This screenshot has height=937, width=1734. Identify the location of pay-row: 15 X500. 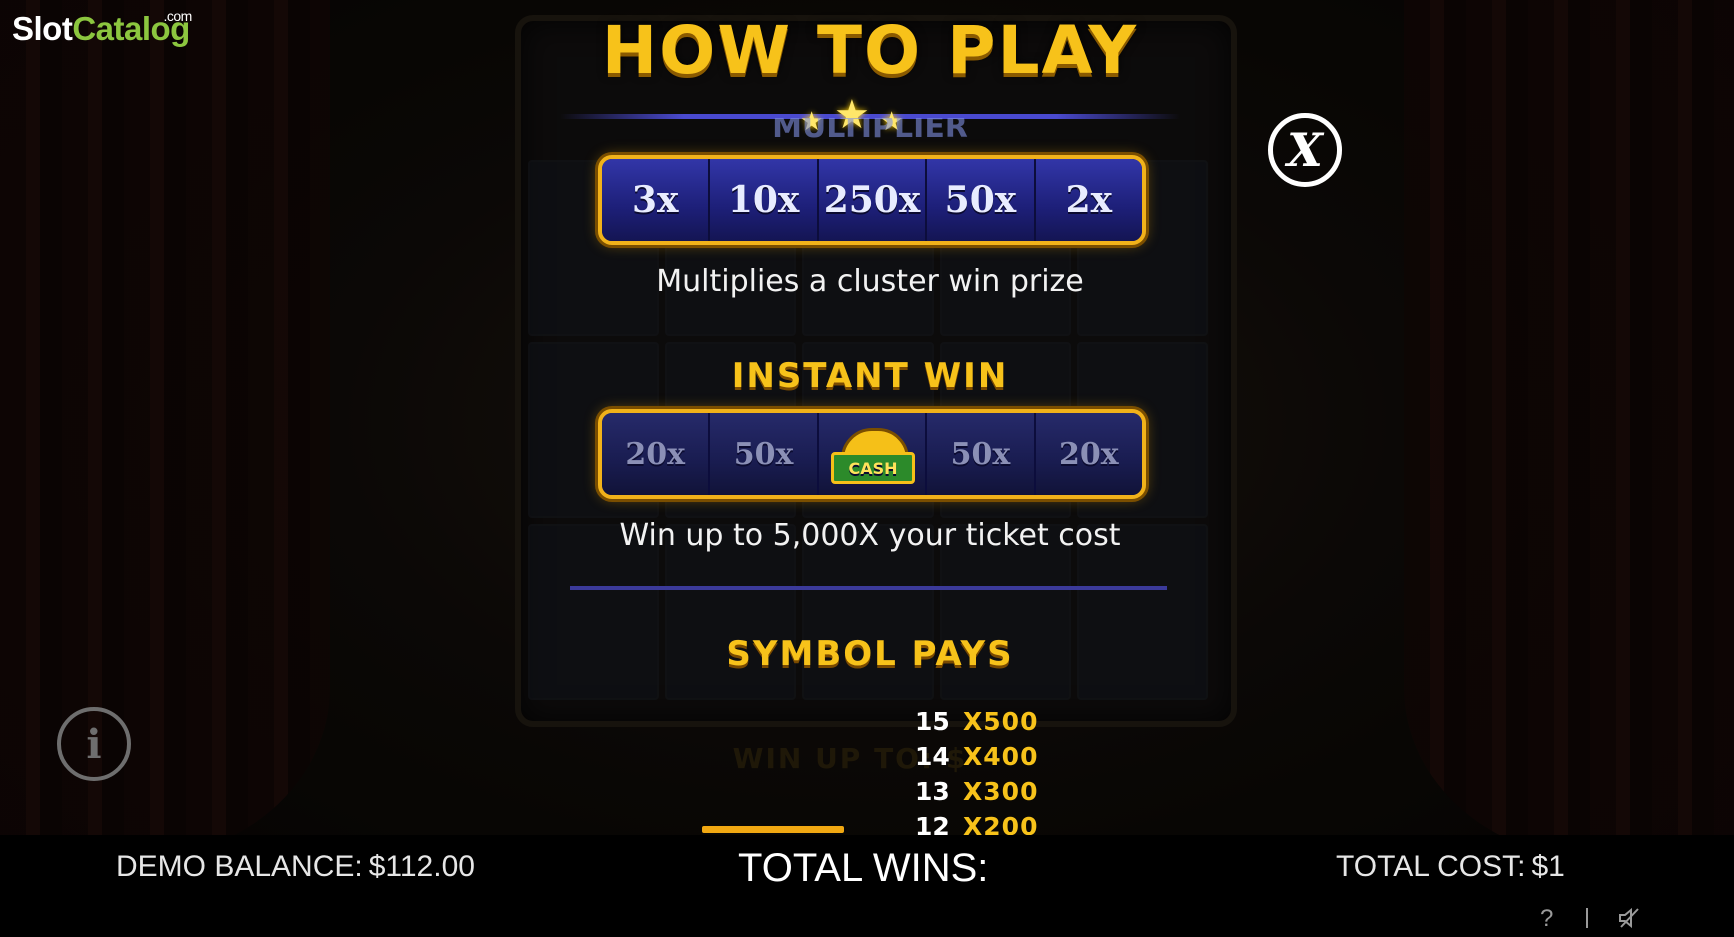
(995, 721).